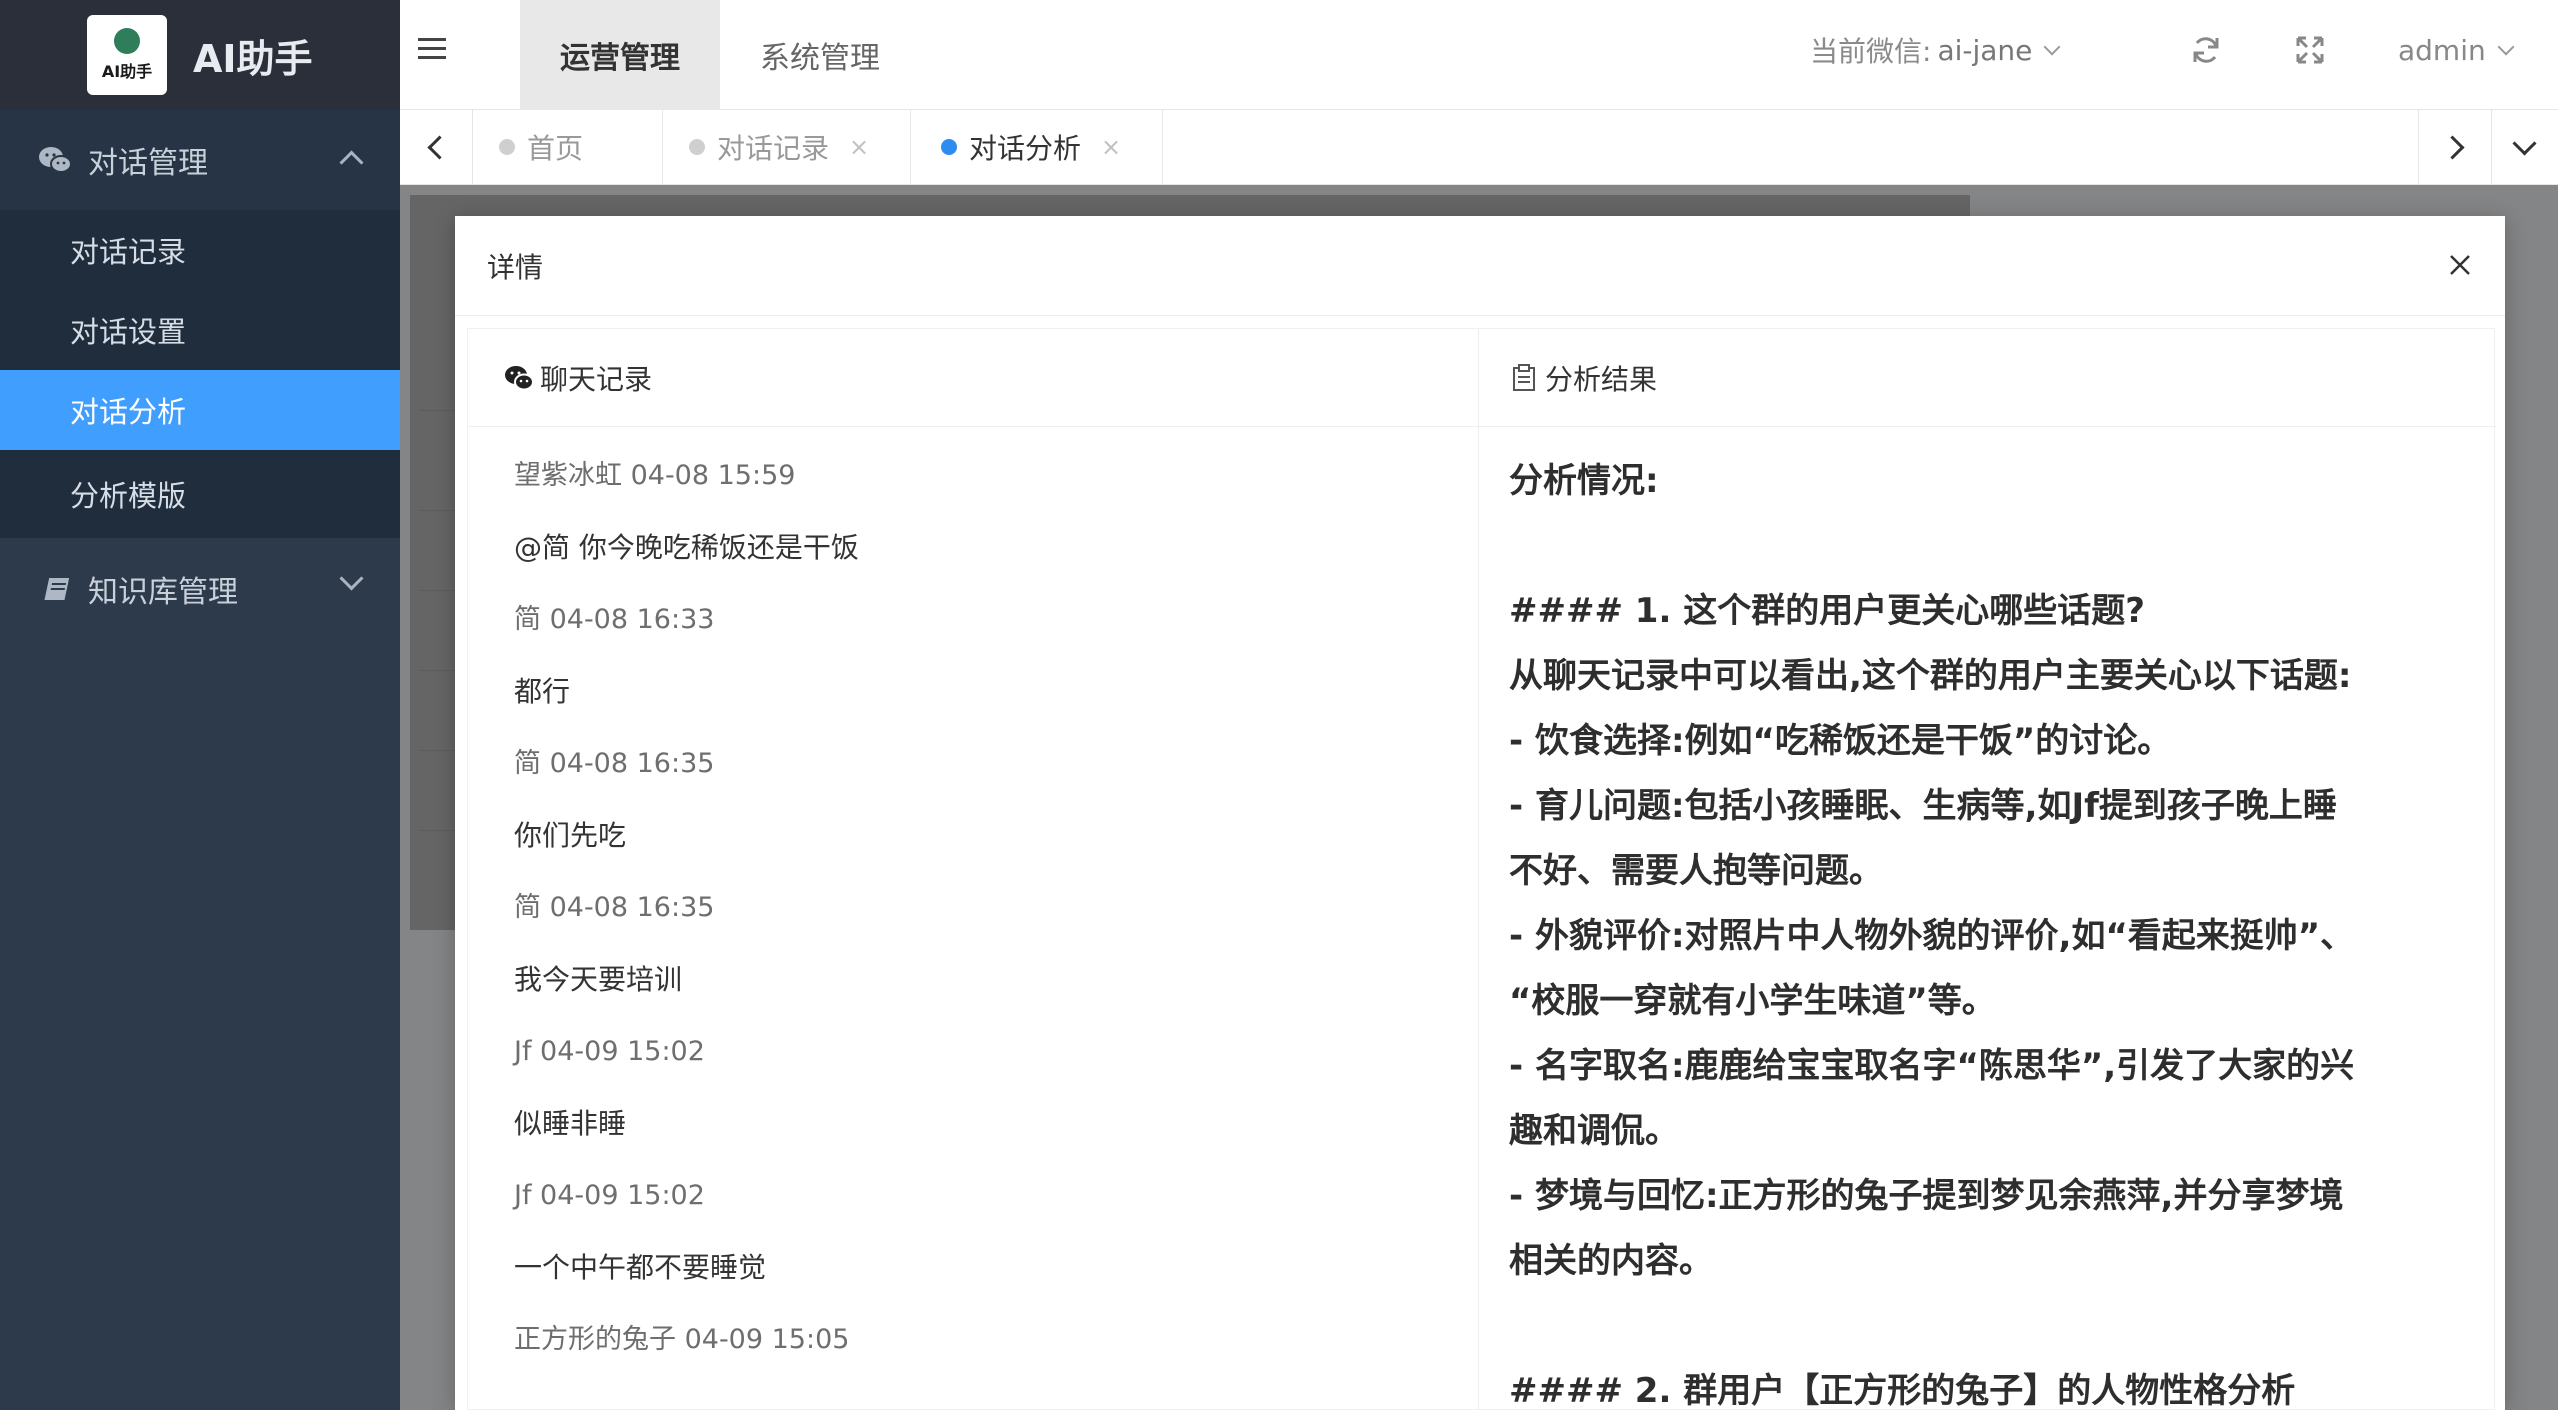 This screenshot has width=2558, height=1410. What do you see at coordinates (515, 267) in the screenshot?
I see `modal-title: 详情` at bounding box center [515, 267].